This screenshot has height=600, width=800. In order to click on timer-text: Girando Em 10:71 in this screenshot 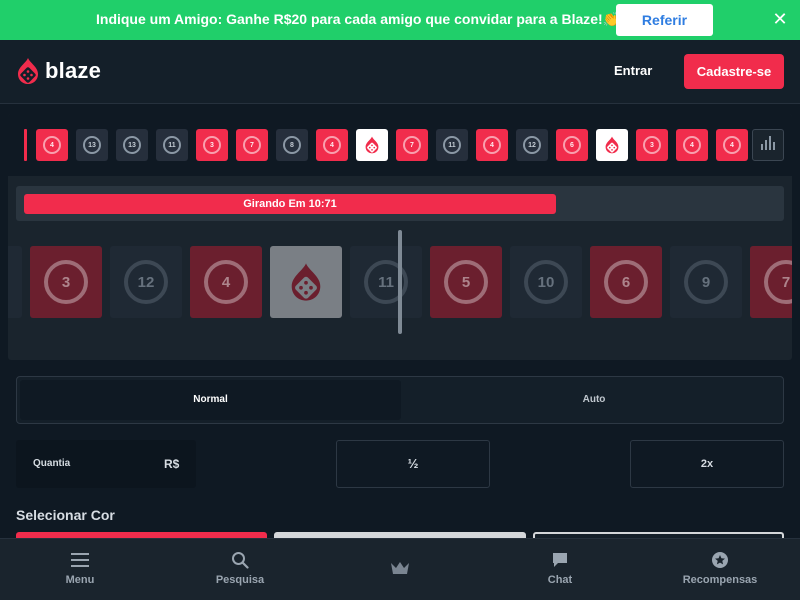, I will do `click(290, 204)`.